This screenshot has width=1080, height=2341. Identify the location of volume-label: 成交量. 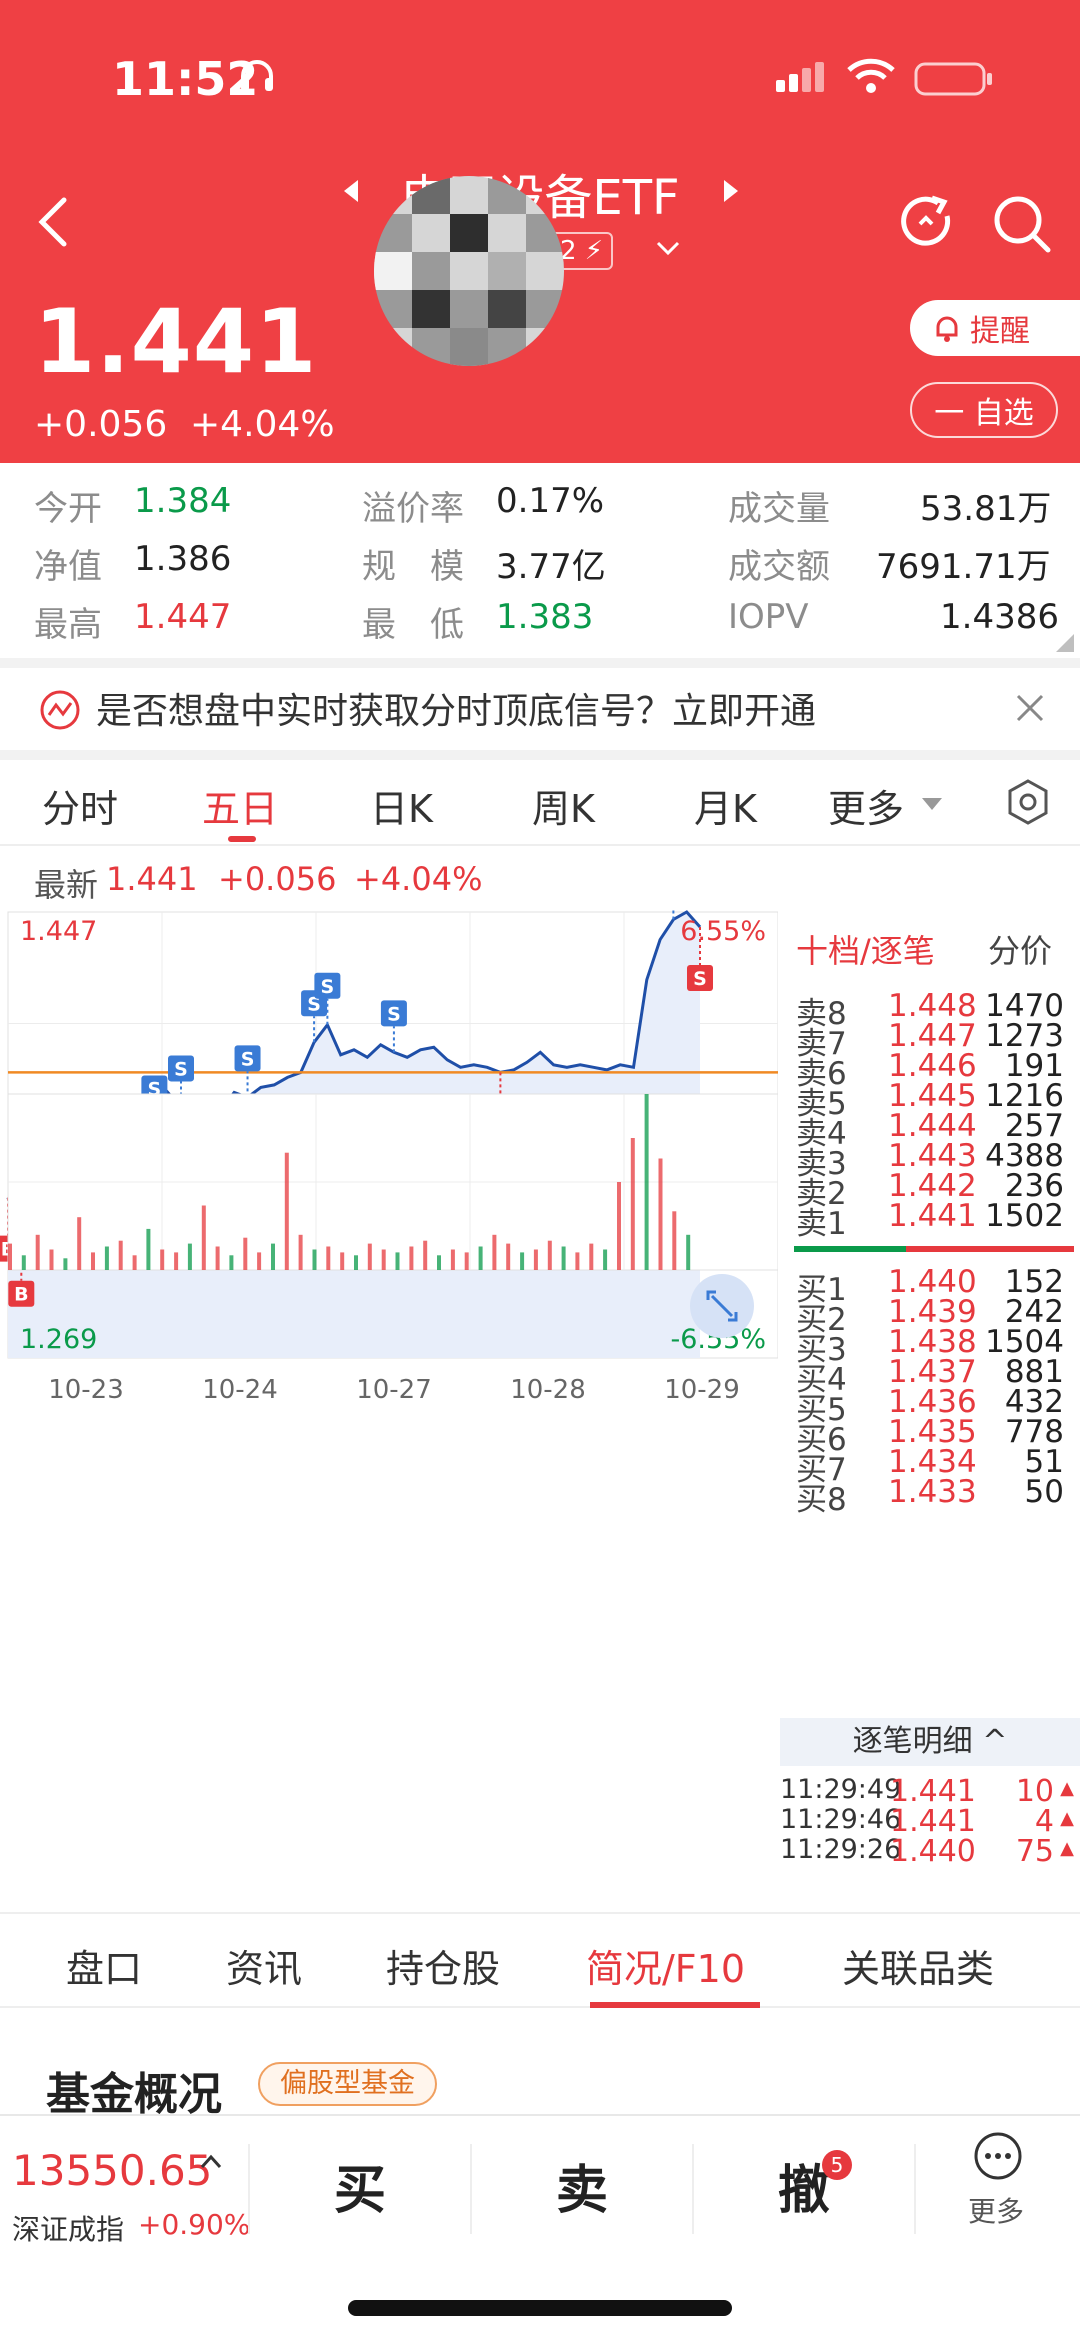
(779, 509).